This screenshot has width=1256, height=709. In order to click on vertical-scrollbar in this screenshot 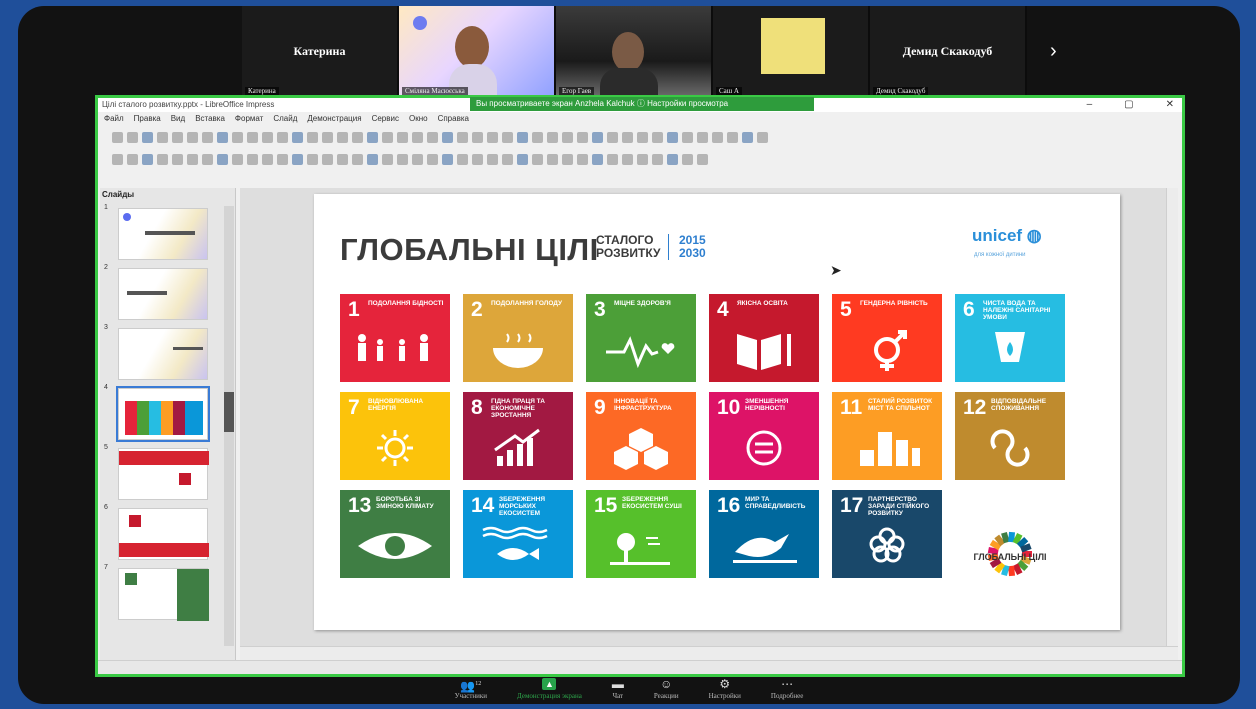, I will do `click(1172, 417)`.